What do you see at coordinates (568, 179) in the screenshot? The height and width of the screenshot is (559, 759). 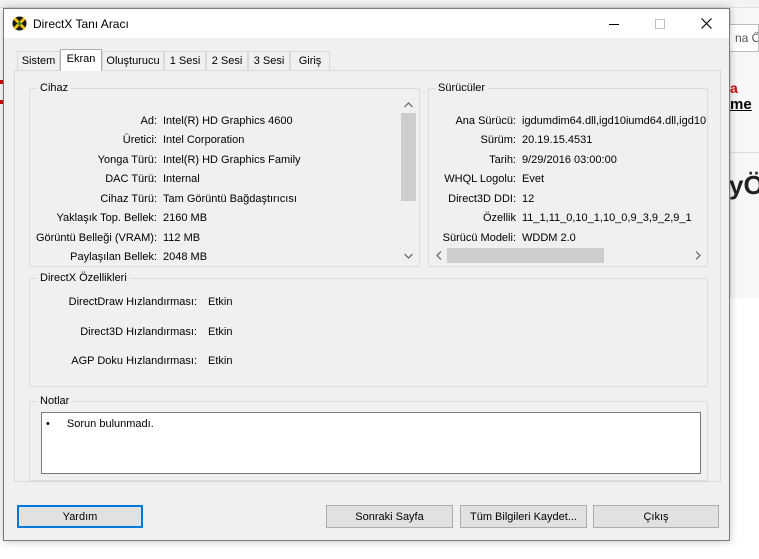 I see `driver-row: WHQL Logolu: Evet` at bounding box center [568, 179].